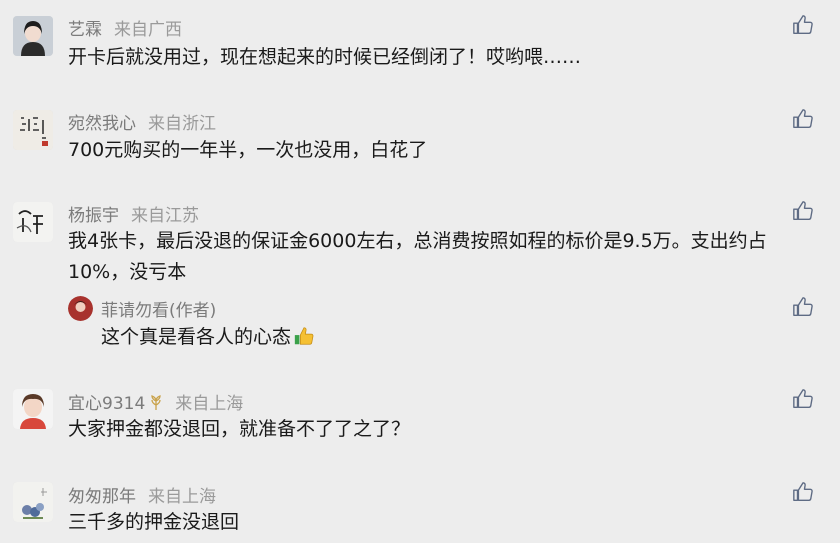  I want to click on author-location: 来自广西, so click(148, 30).